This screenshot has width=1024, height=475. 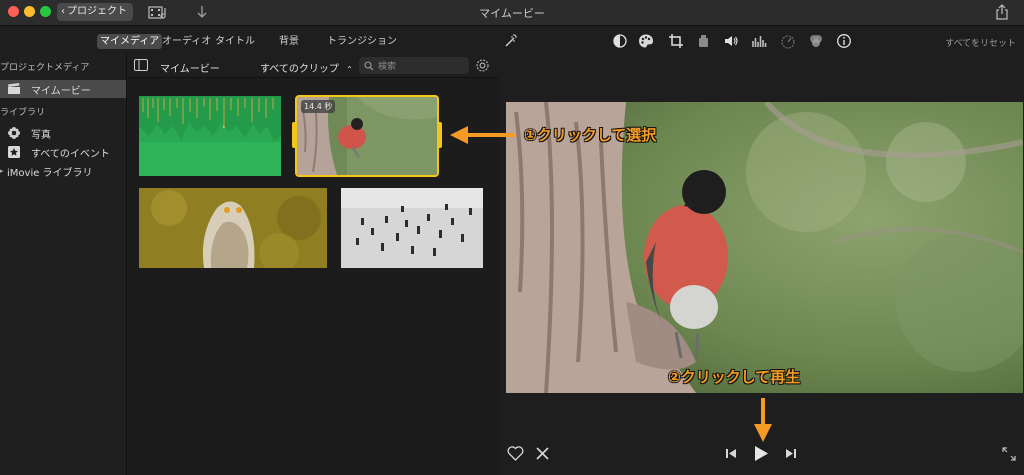 I want to click on select-annotation: ①クリックして選択, so click(x=590, y=135).